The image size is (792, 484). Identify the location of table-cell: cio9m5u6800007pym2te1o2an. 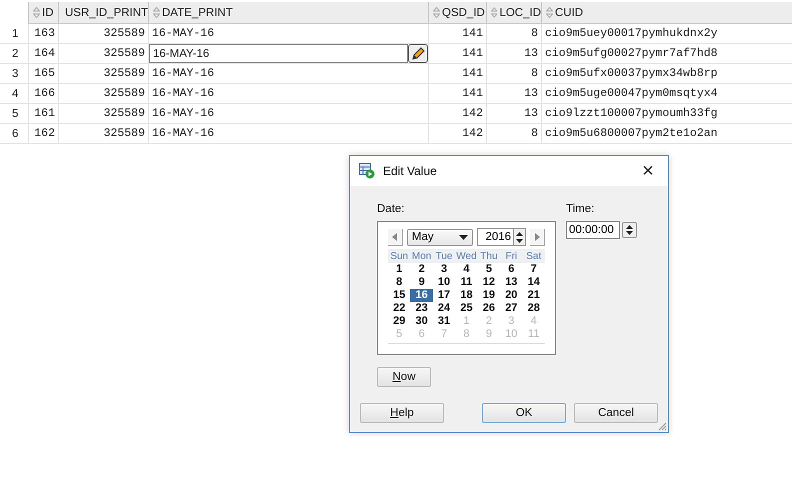
(666, 133).